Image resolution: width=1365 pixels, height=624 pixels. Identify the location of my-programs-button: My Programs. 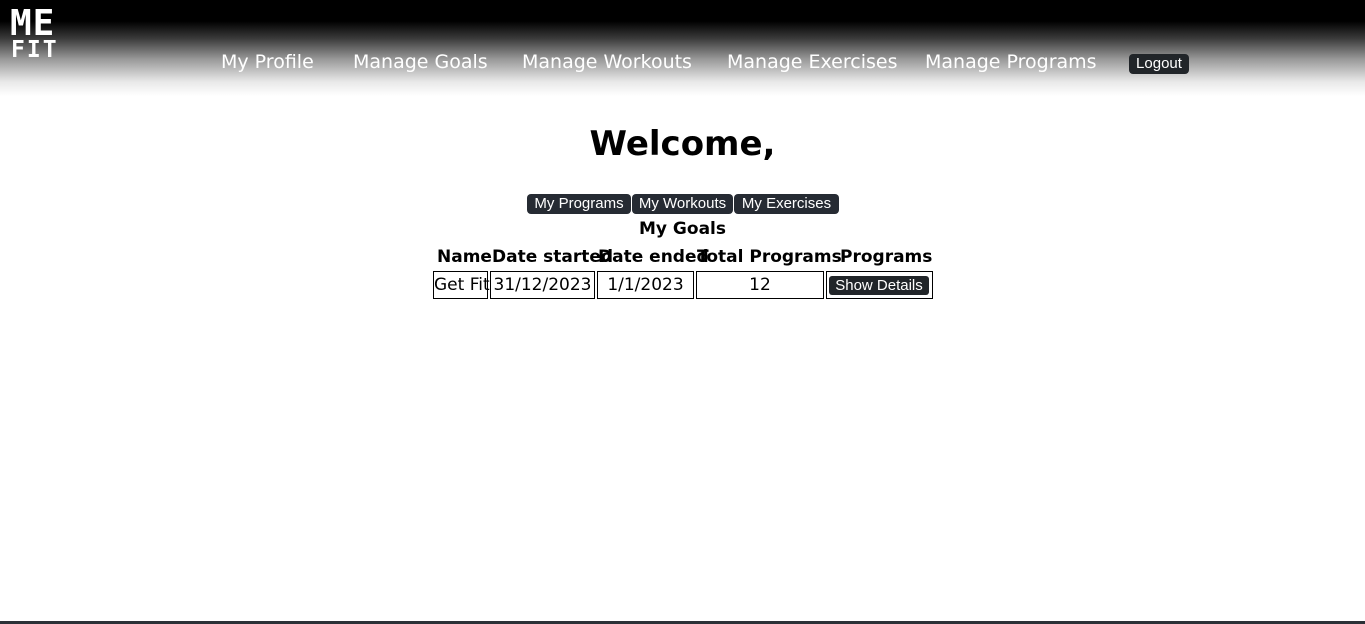
(579, 204).